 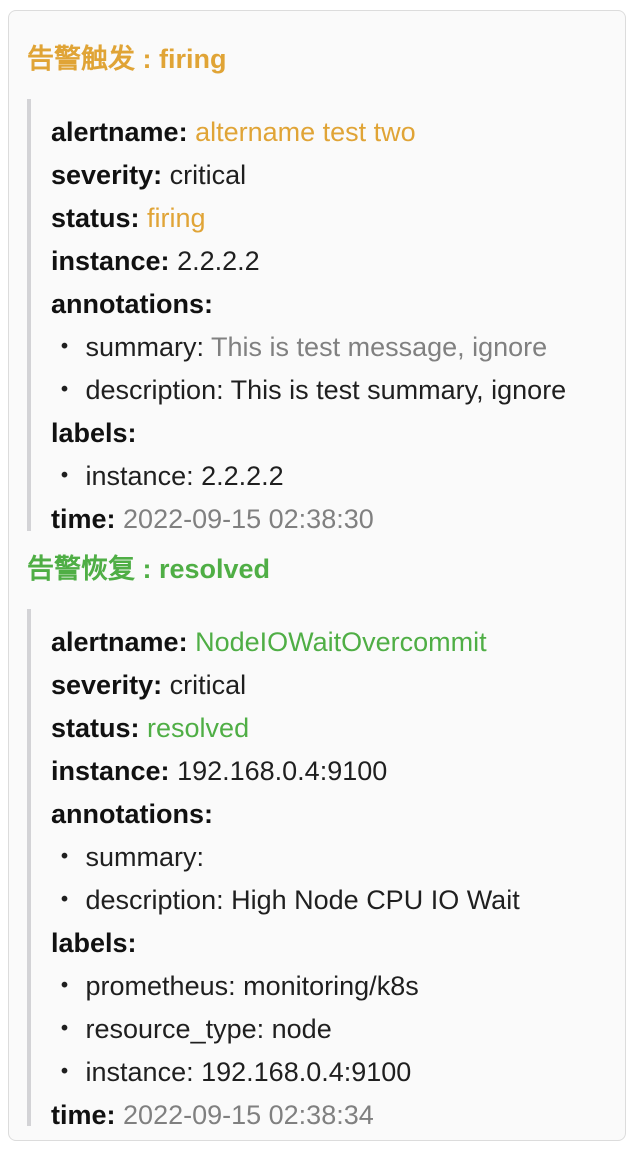 I want to click on status-value: firing, so click(x=176, y=218).